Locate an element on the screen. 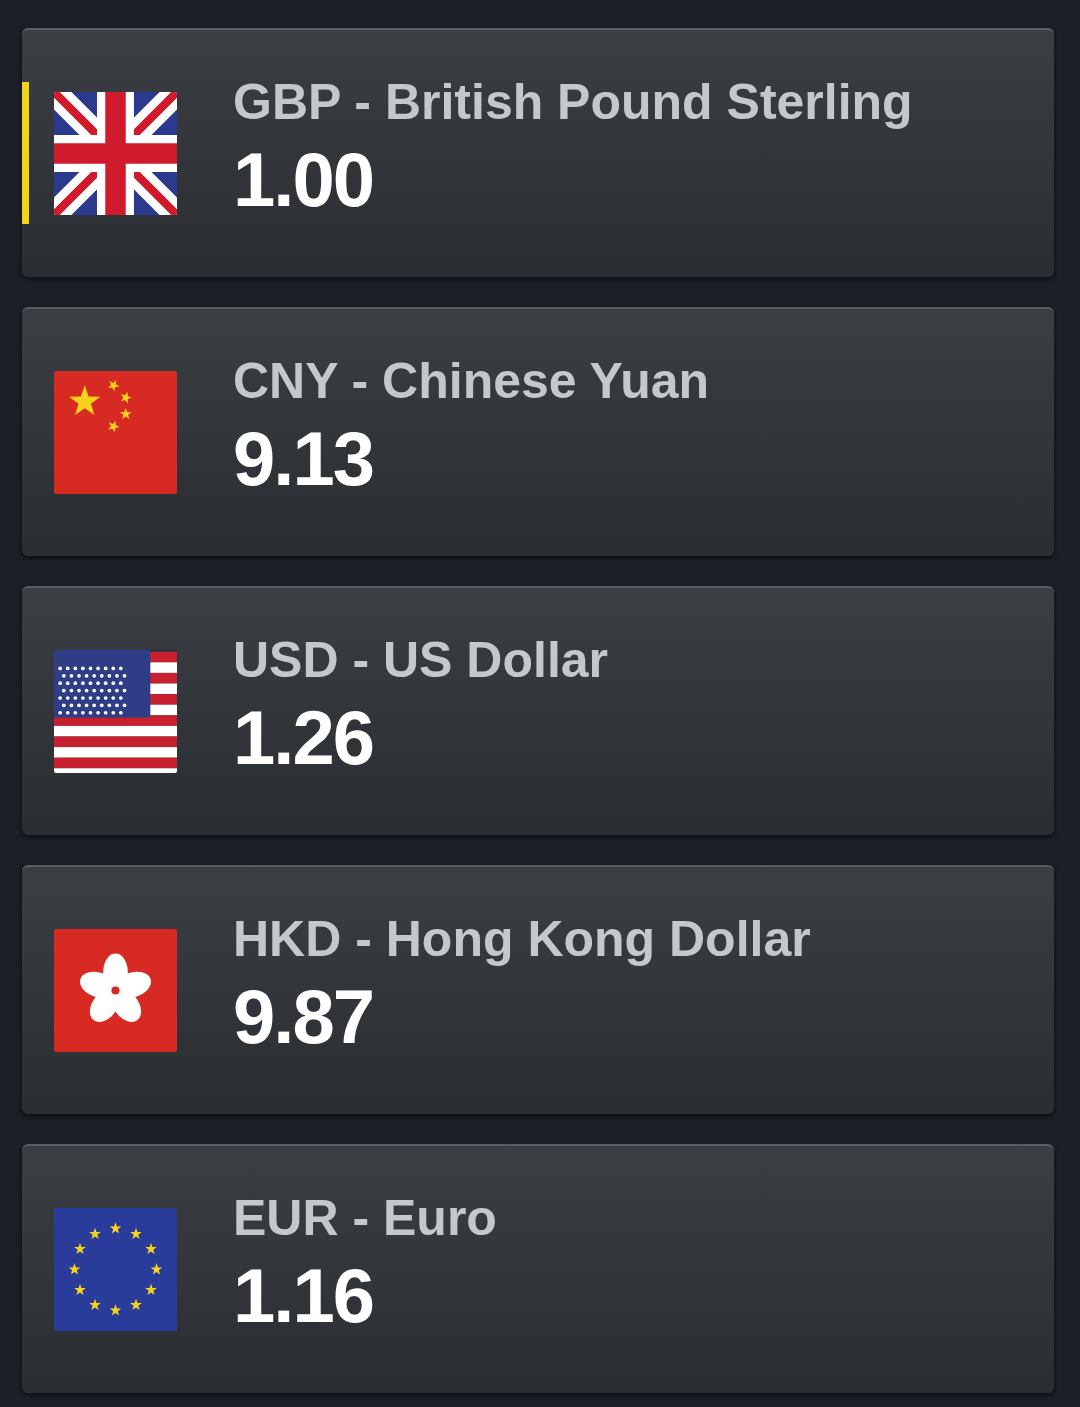  exchange-rate: 1.26 is located at coordinates (303, 737).